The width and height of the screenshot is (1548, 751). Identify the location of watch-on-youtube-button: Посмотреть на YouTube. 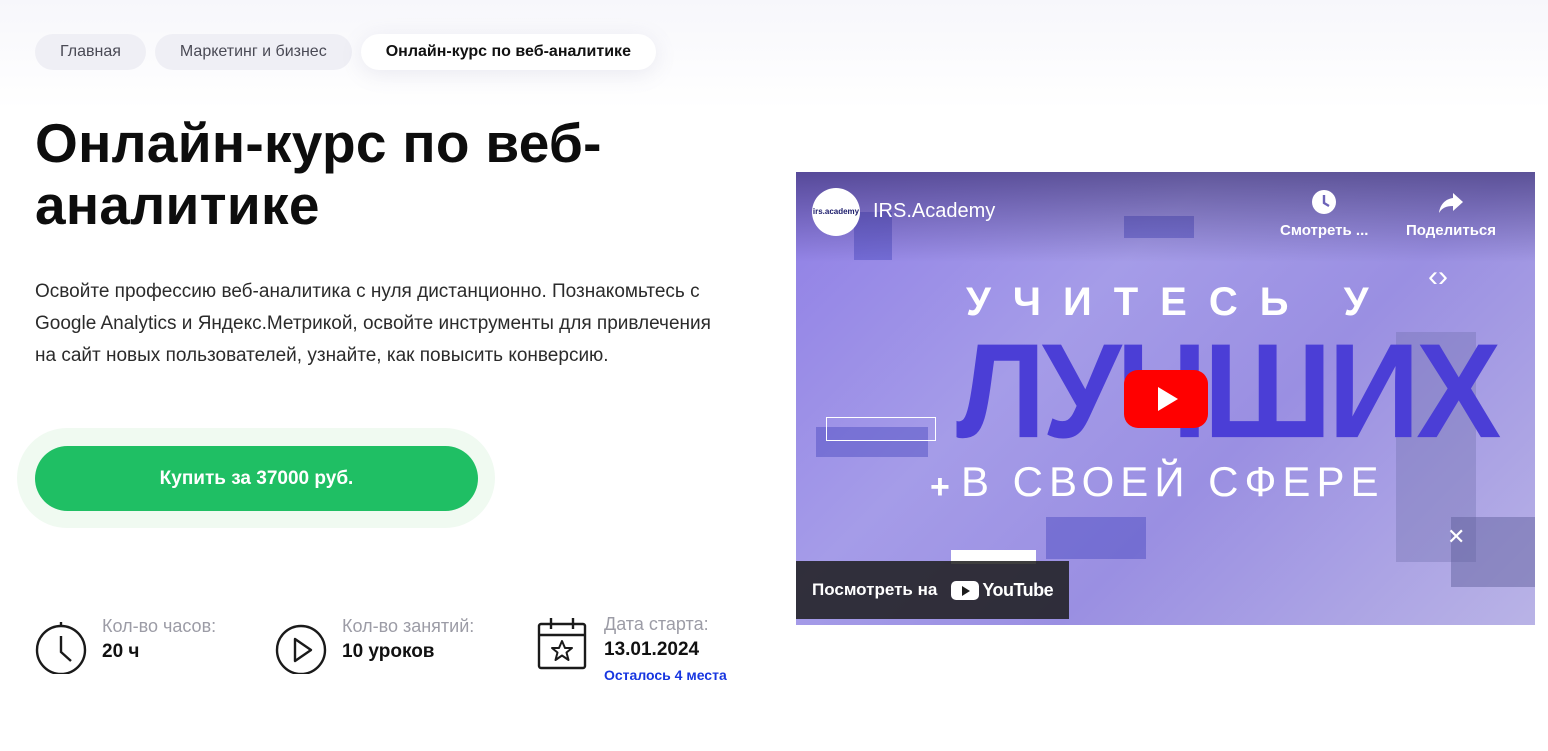
(932, 590).